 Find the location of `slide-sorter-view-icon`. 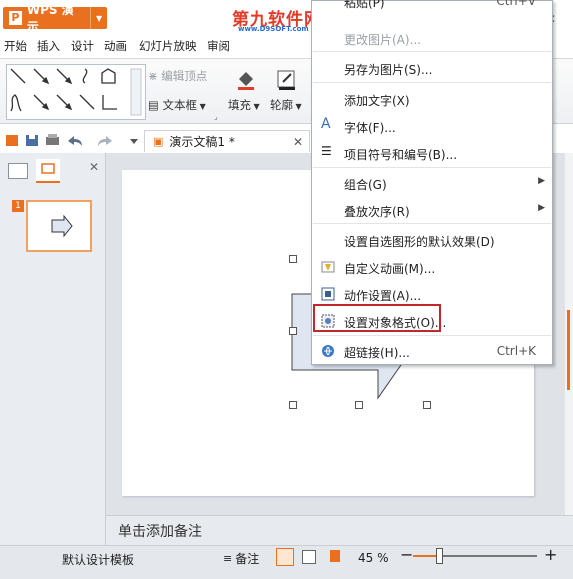

slide-sorter-view-icon is located at coordinates (309, 557).